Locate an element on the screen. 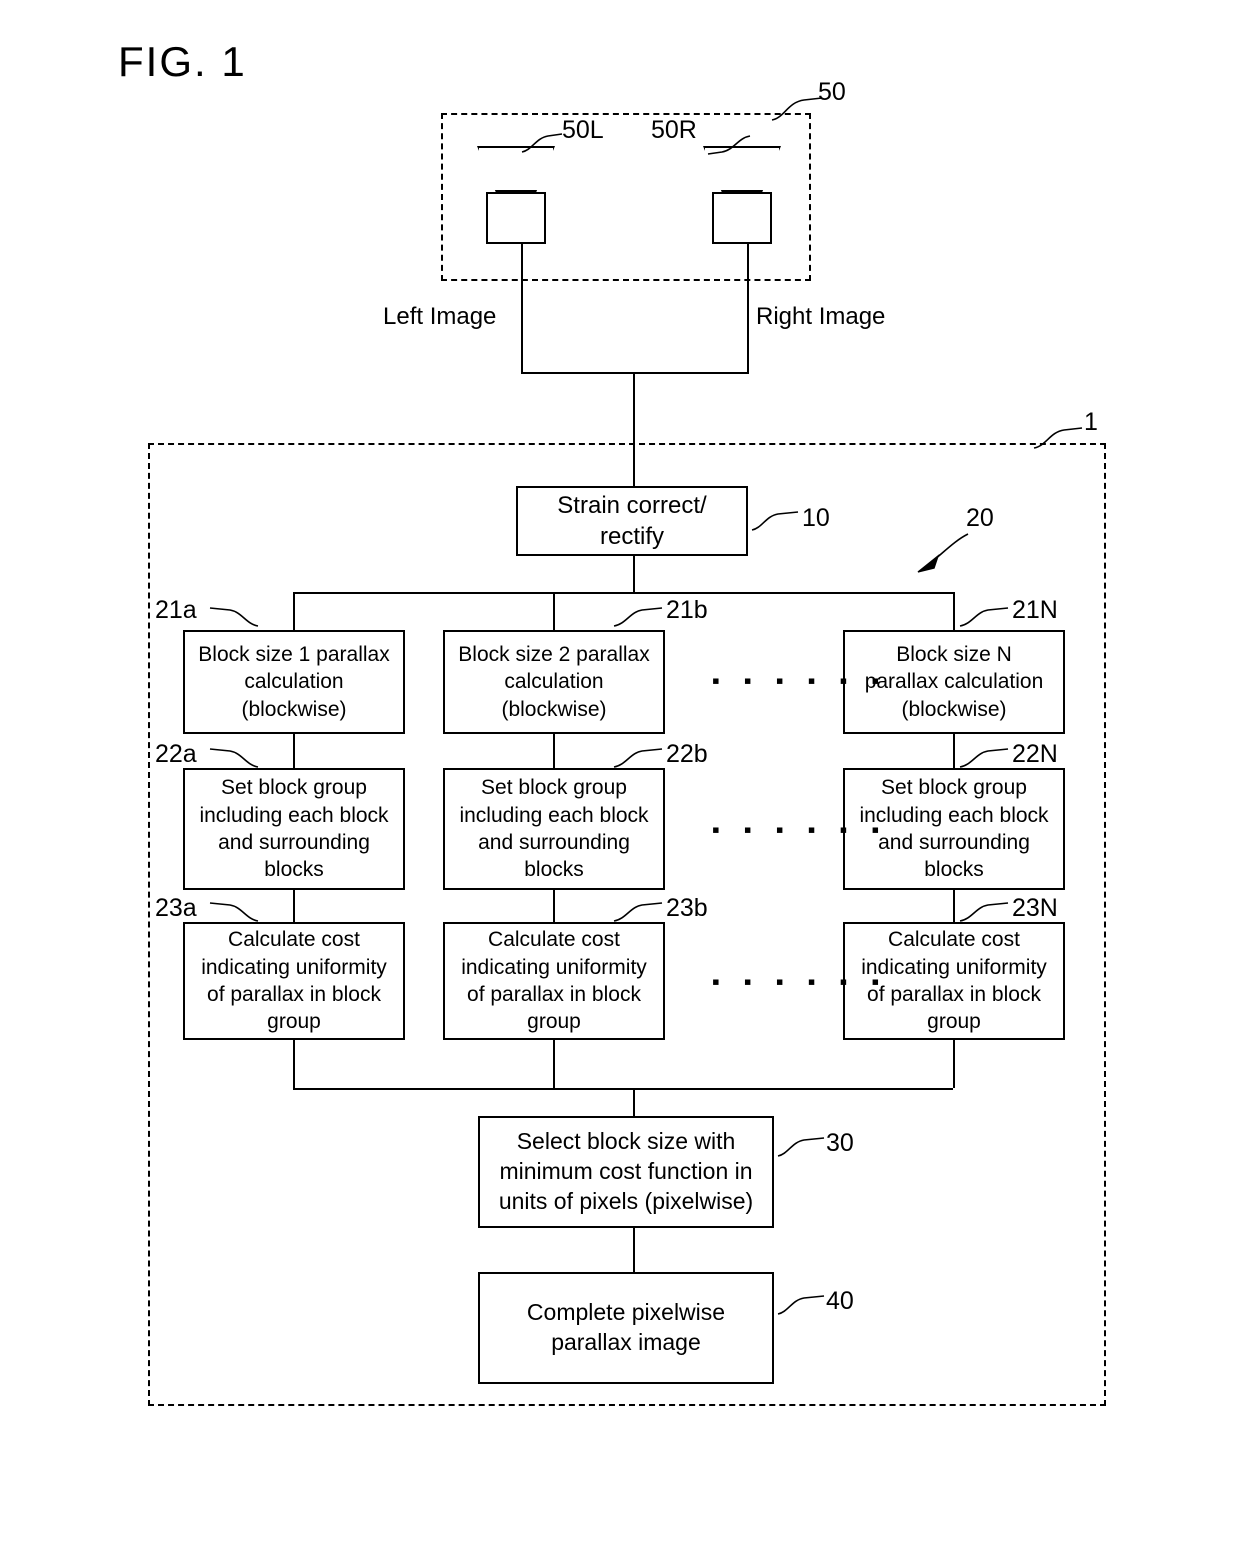 This screenshot has height=1545, width=1240. ref-22a: 22a is located at coordinates (176, 754).